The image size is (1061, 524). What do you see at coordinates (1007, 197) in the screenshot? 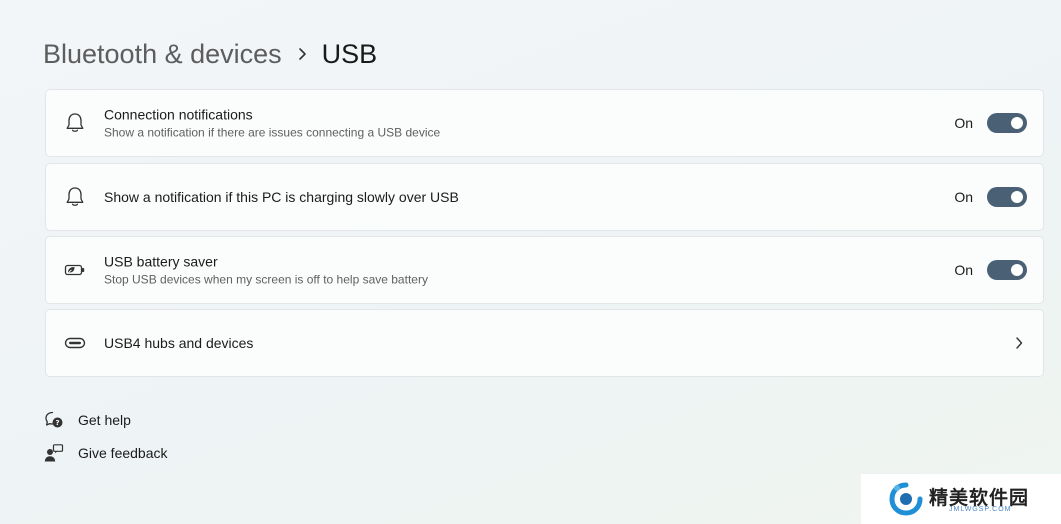
I see `slow-charging-toggle` at bounding box center [1007, 197].